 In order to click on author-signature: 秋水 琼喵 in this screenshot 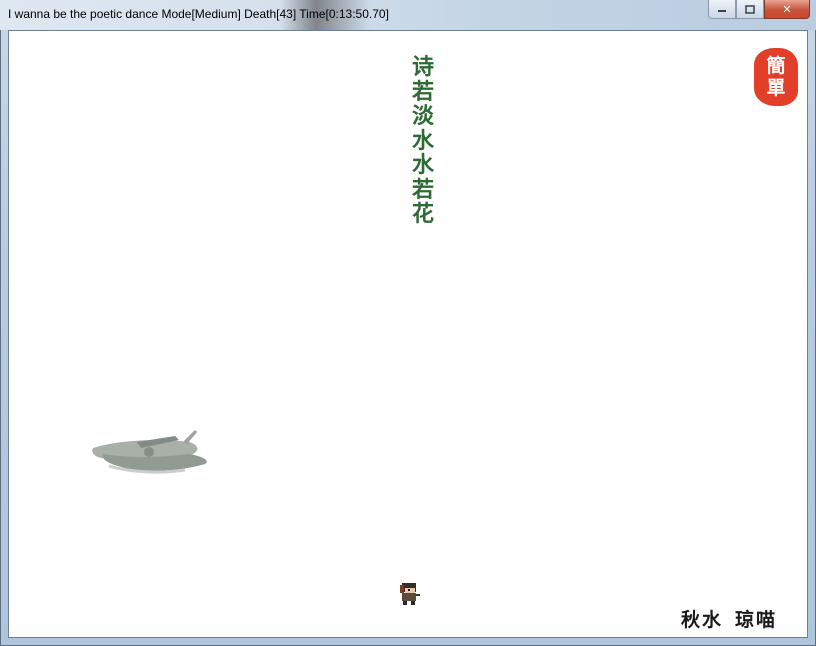, I will do `click(729, 618)`.